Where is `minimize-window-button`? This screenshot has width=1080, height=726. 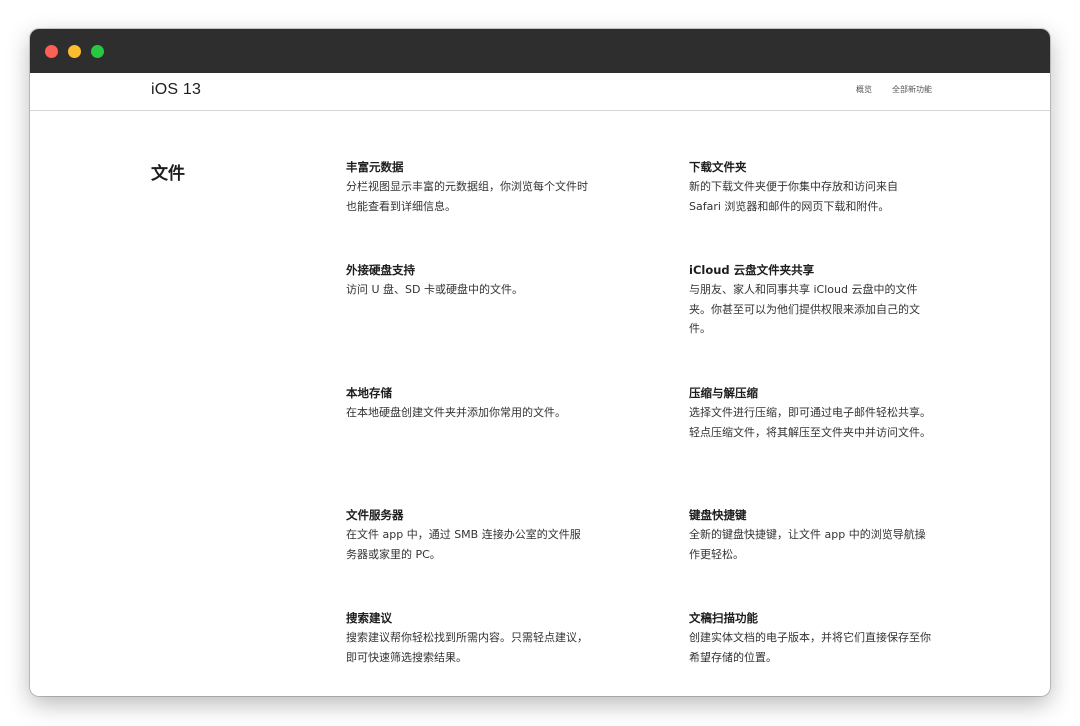
minimize-window-button is located at coordinates (74, 51).